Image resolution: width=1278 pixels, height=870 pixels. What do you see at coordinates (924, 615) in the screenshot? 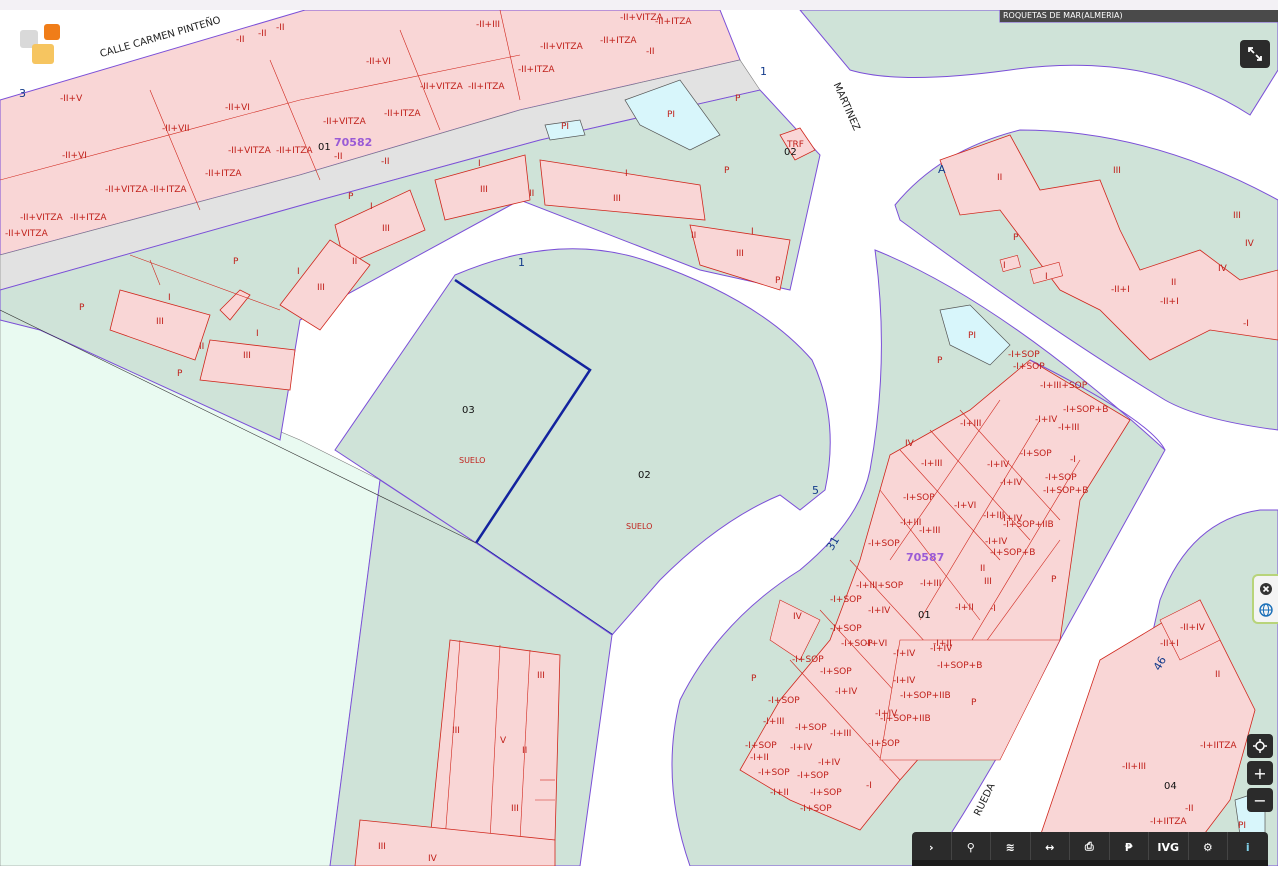
I see `plot-number-east-01: 01` at bounding box center [924, 615].